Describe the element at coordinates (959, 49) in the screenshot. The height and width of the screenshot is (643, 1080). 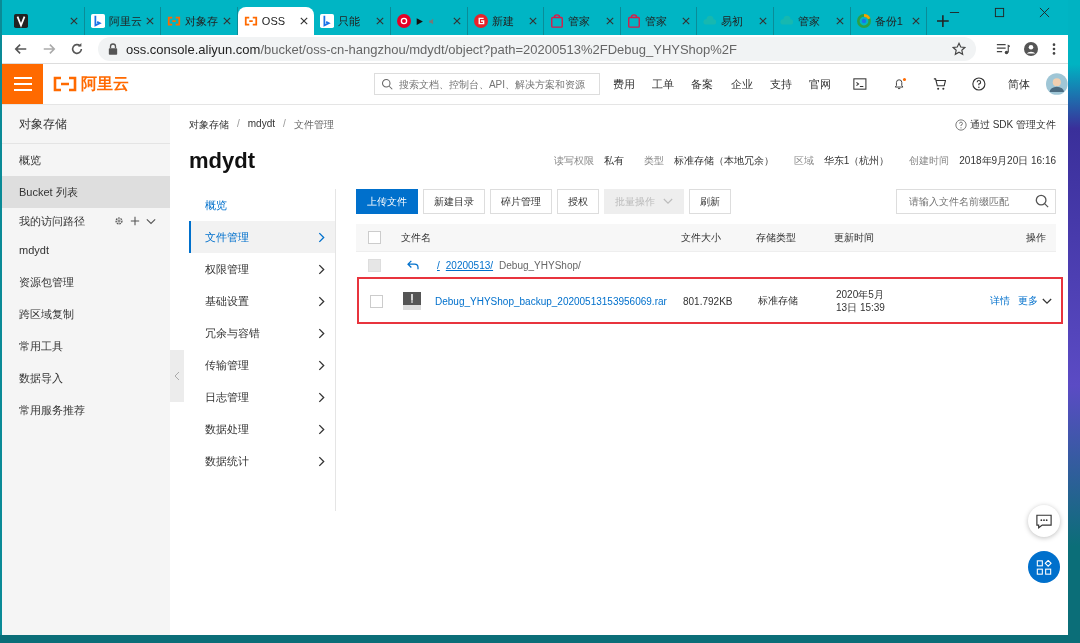
I see `star-icon` at that location.